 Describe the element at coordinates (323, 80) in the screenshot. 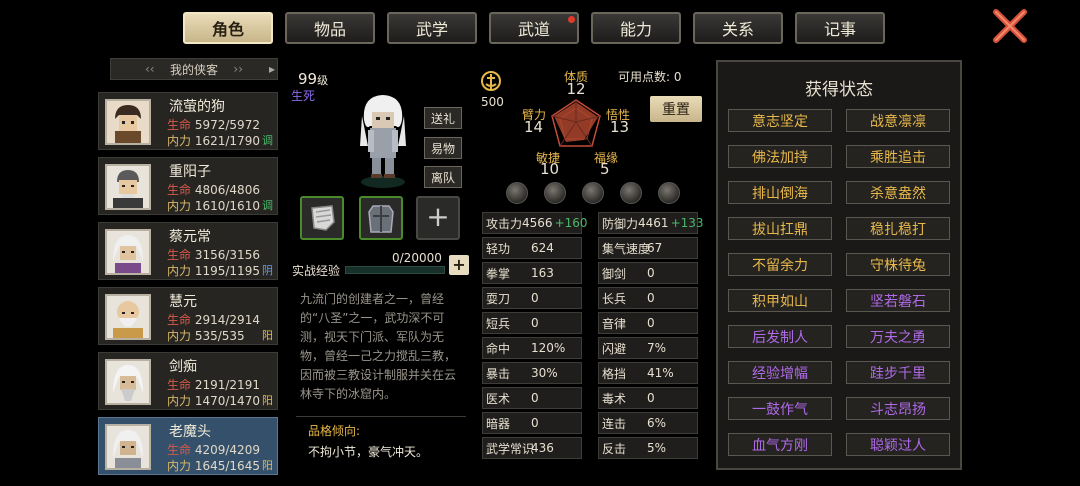

I see `level-unit: 级` at that location.